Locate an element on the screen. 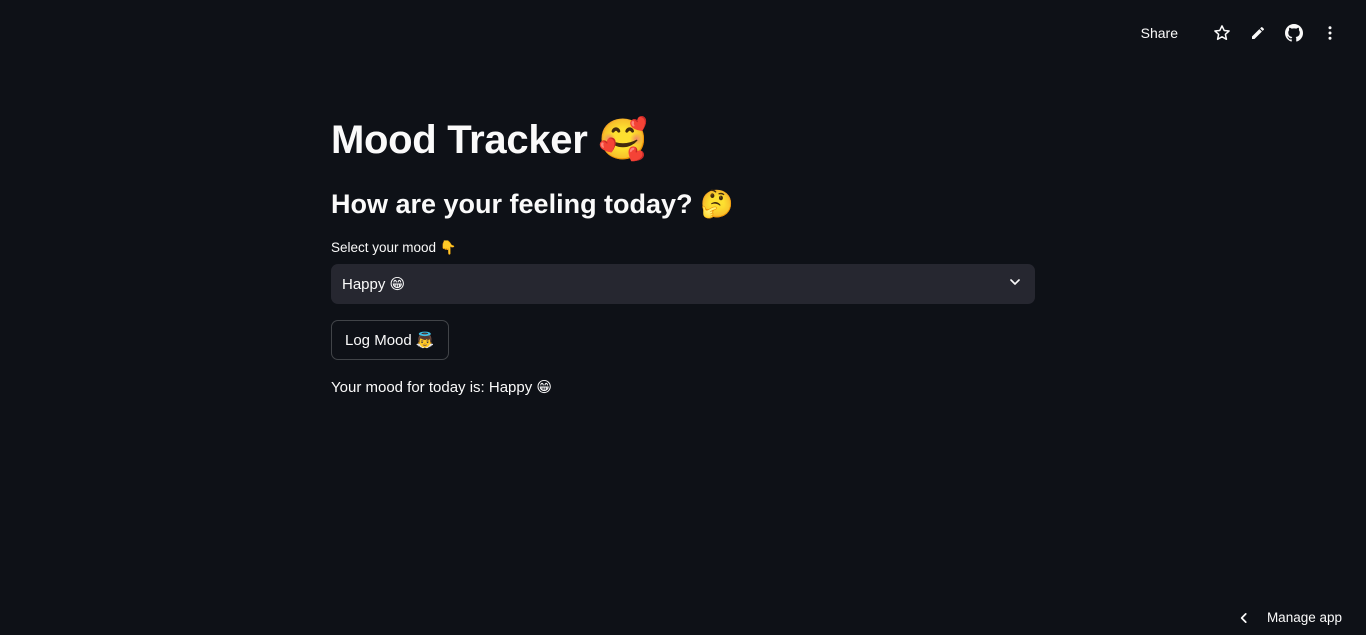  star-icon is located at coordinates (1222, 33).